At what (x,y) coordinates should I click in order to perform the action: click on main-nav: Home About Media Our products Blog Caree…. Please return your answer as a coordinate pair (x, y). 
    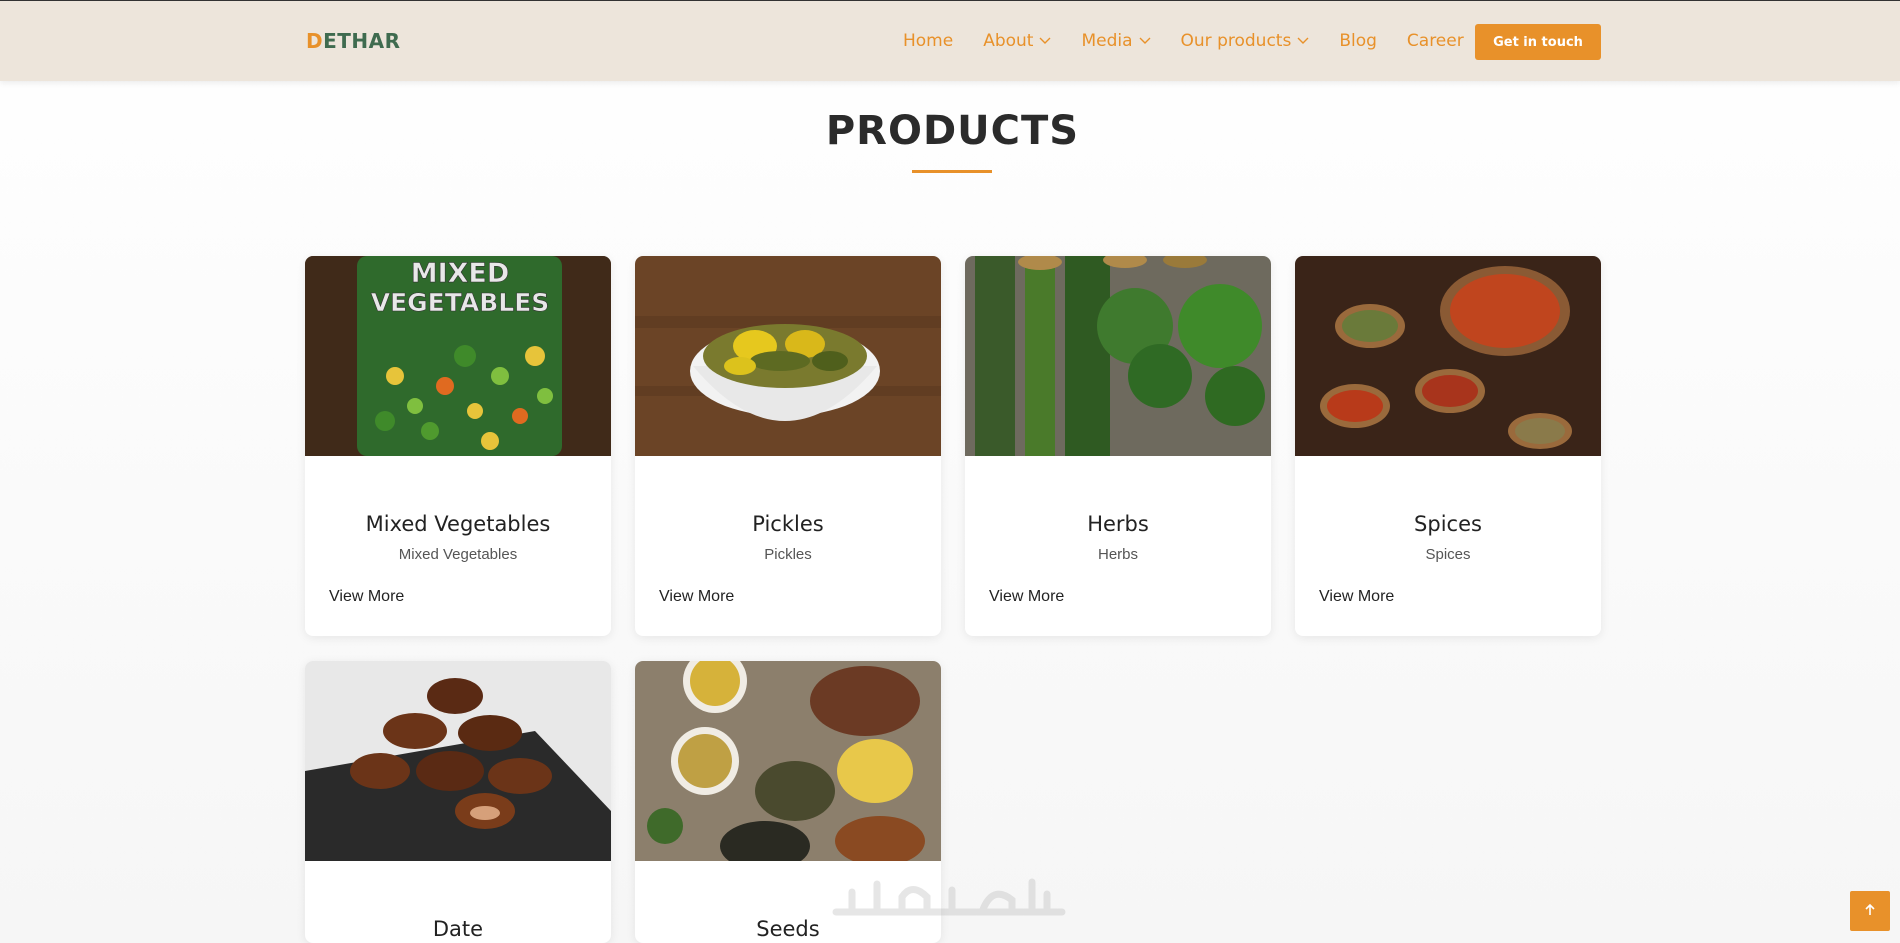
    Looking at the image, I should click on (1198, 41).